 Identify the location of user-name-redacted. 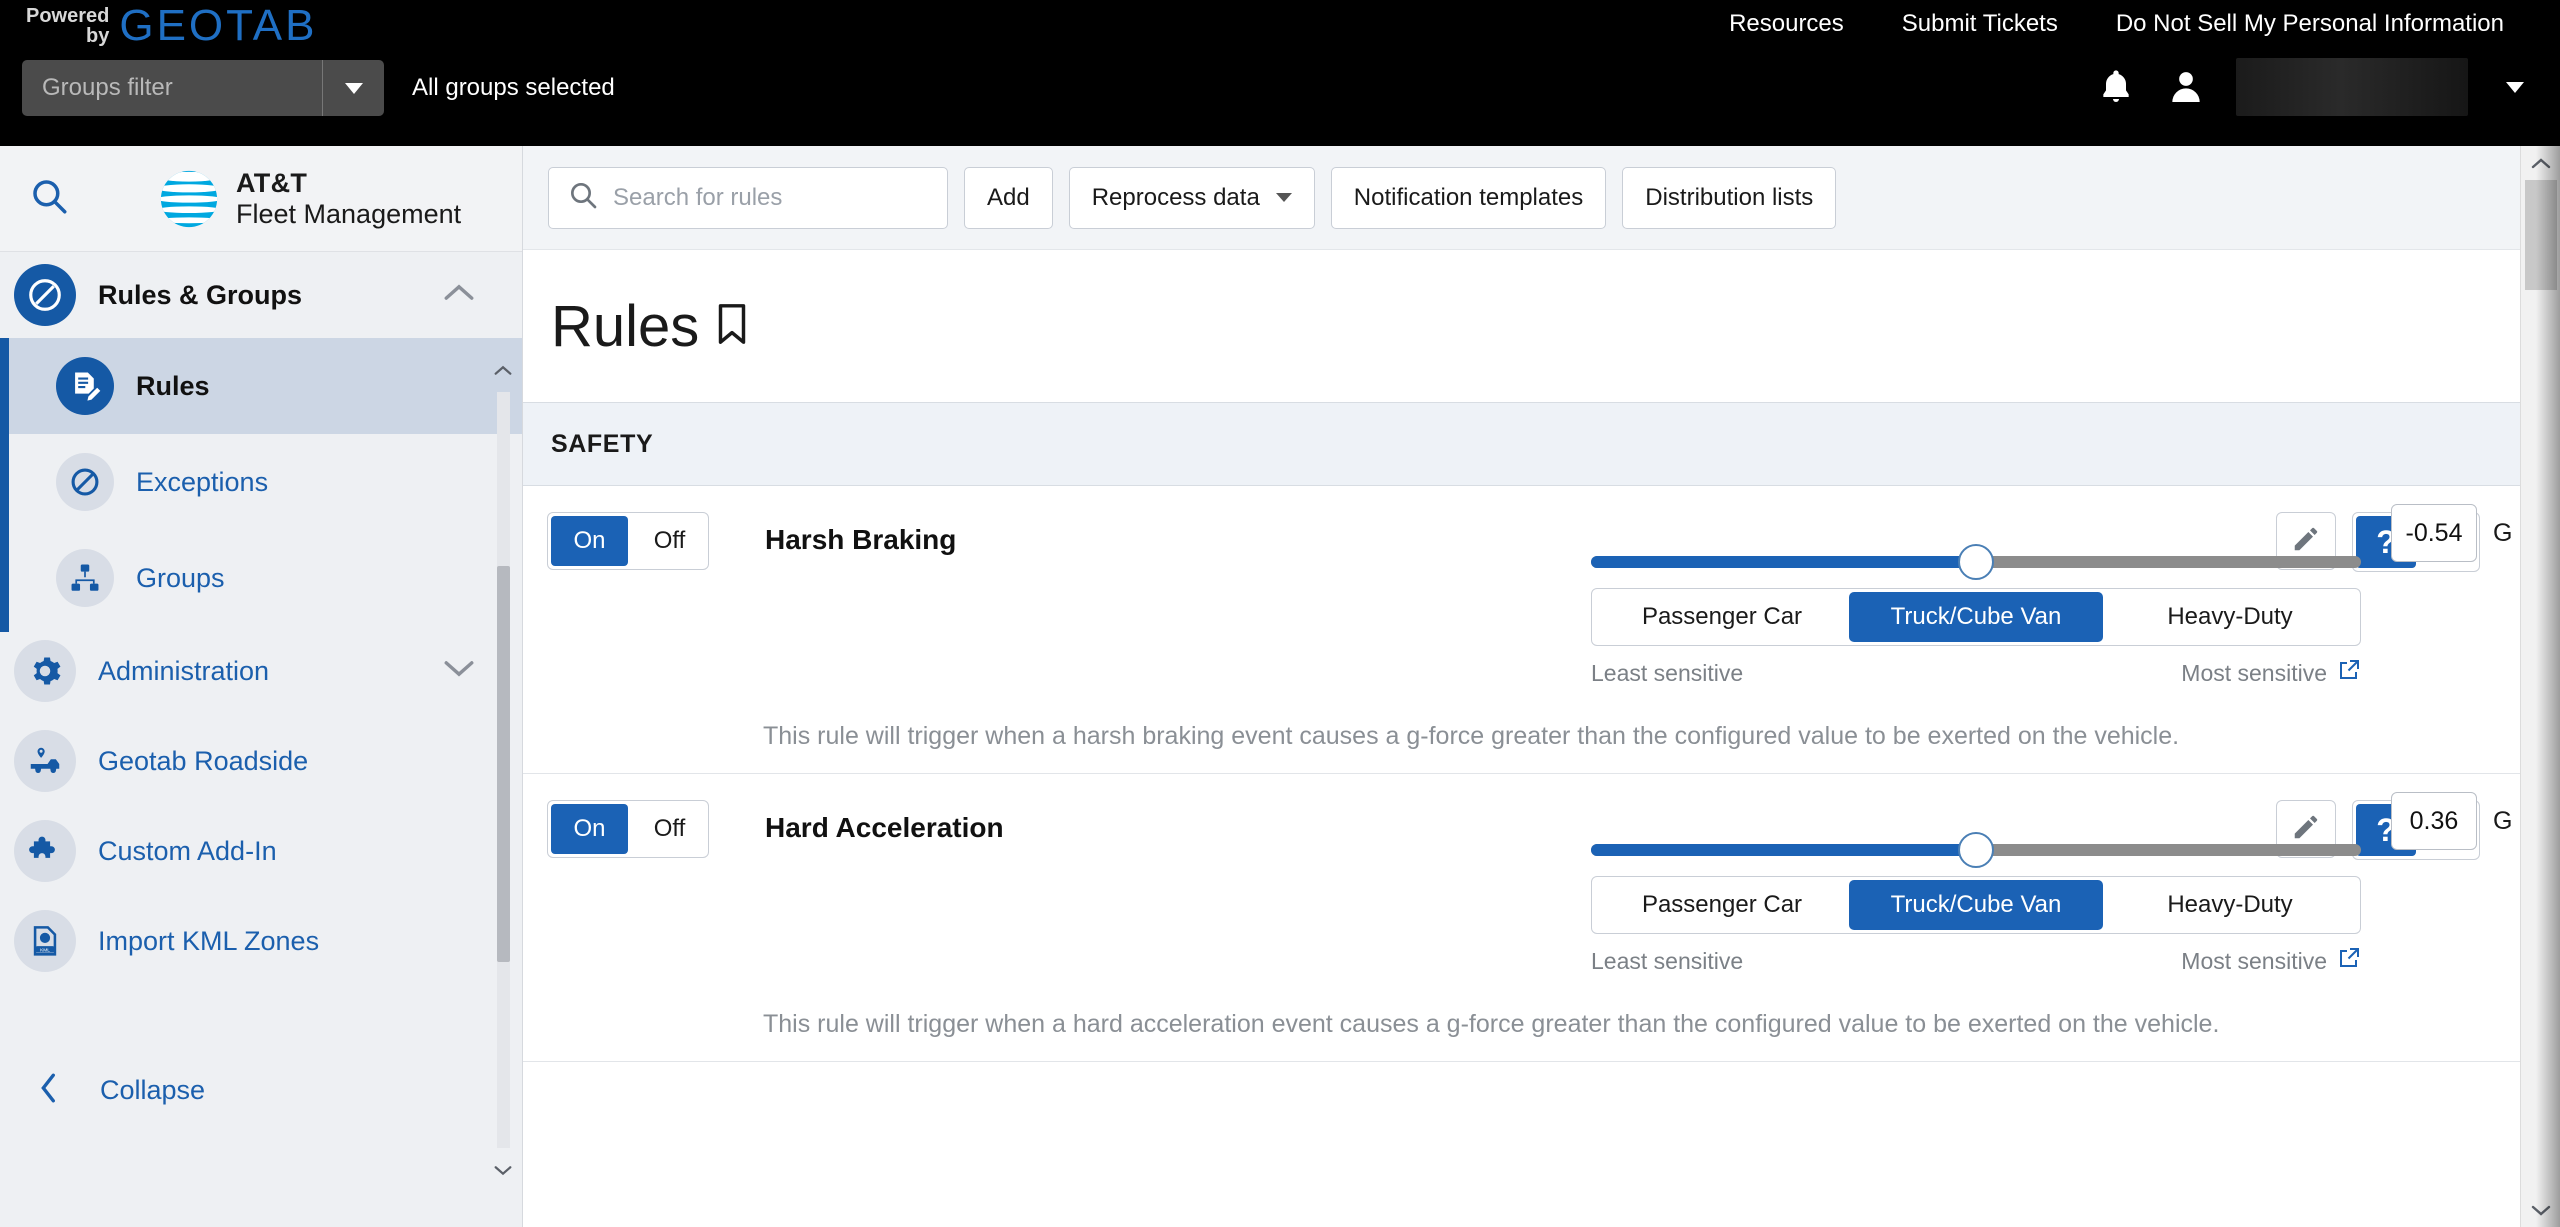
(2352, 87).